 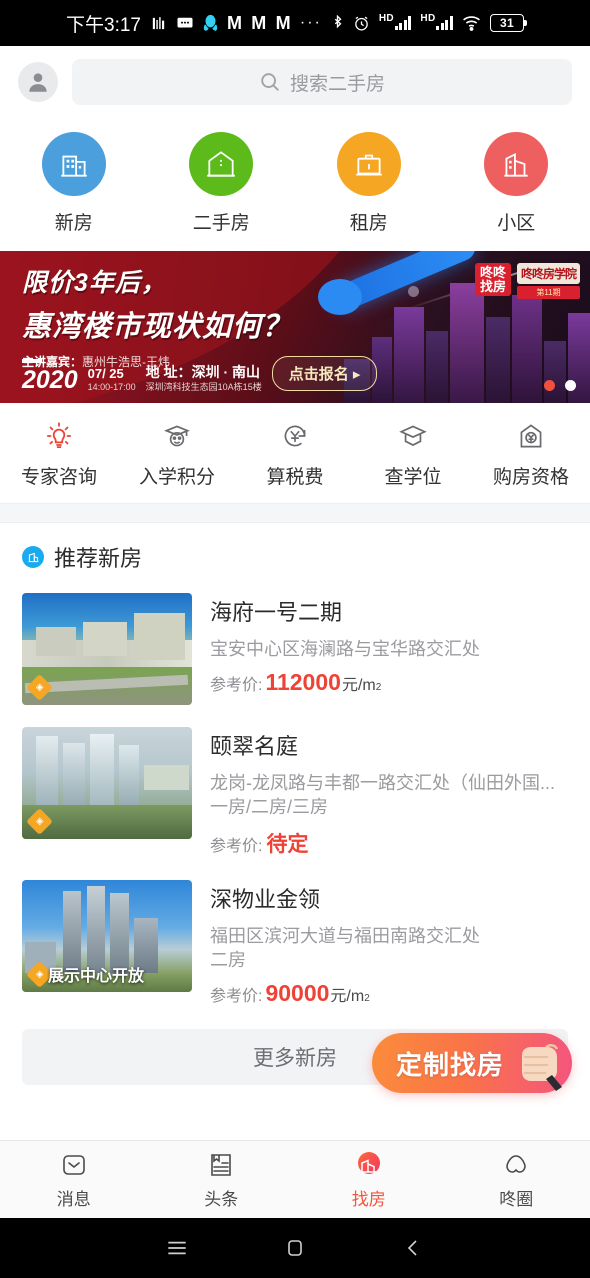 I want to click on listing-name: 颐翠名庭, so click(x=254, y=746).